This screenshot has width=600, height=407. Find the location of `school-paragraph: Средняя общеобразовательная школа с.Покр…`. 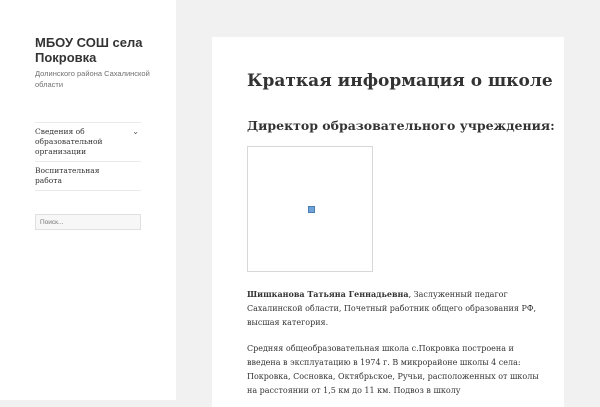

school-paragraph: Средняя общеобразовательная школа с.Покр… is located at coordinates (393, 369).